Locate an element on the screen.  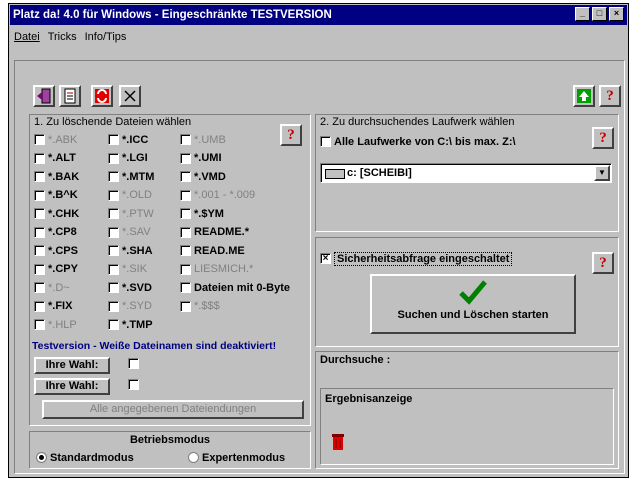
close-x-icon is located at coordinates (130, 96).